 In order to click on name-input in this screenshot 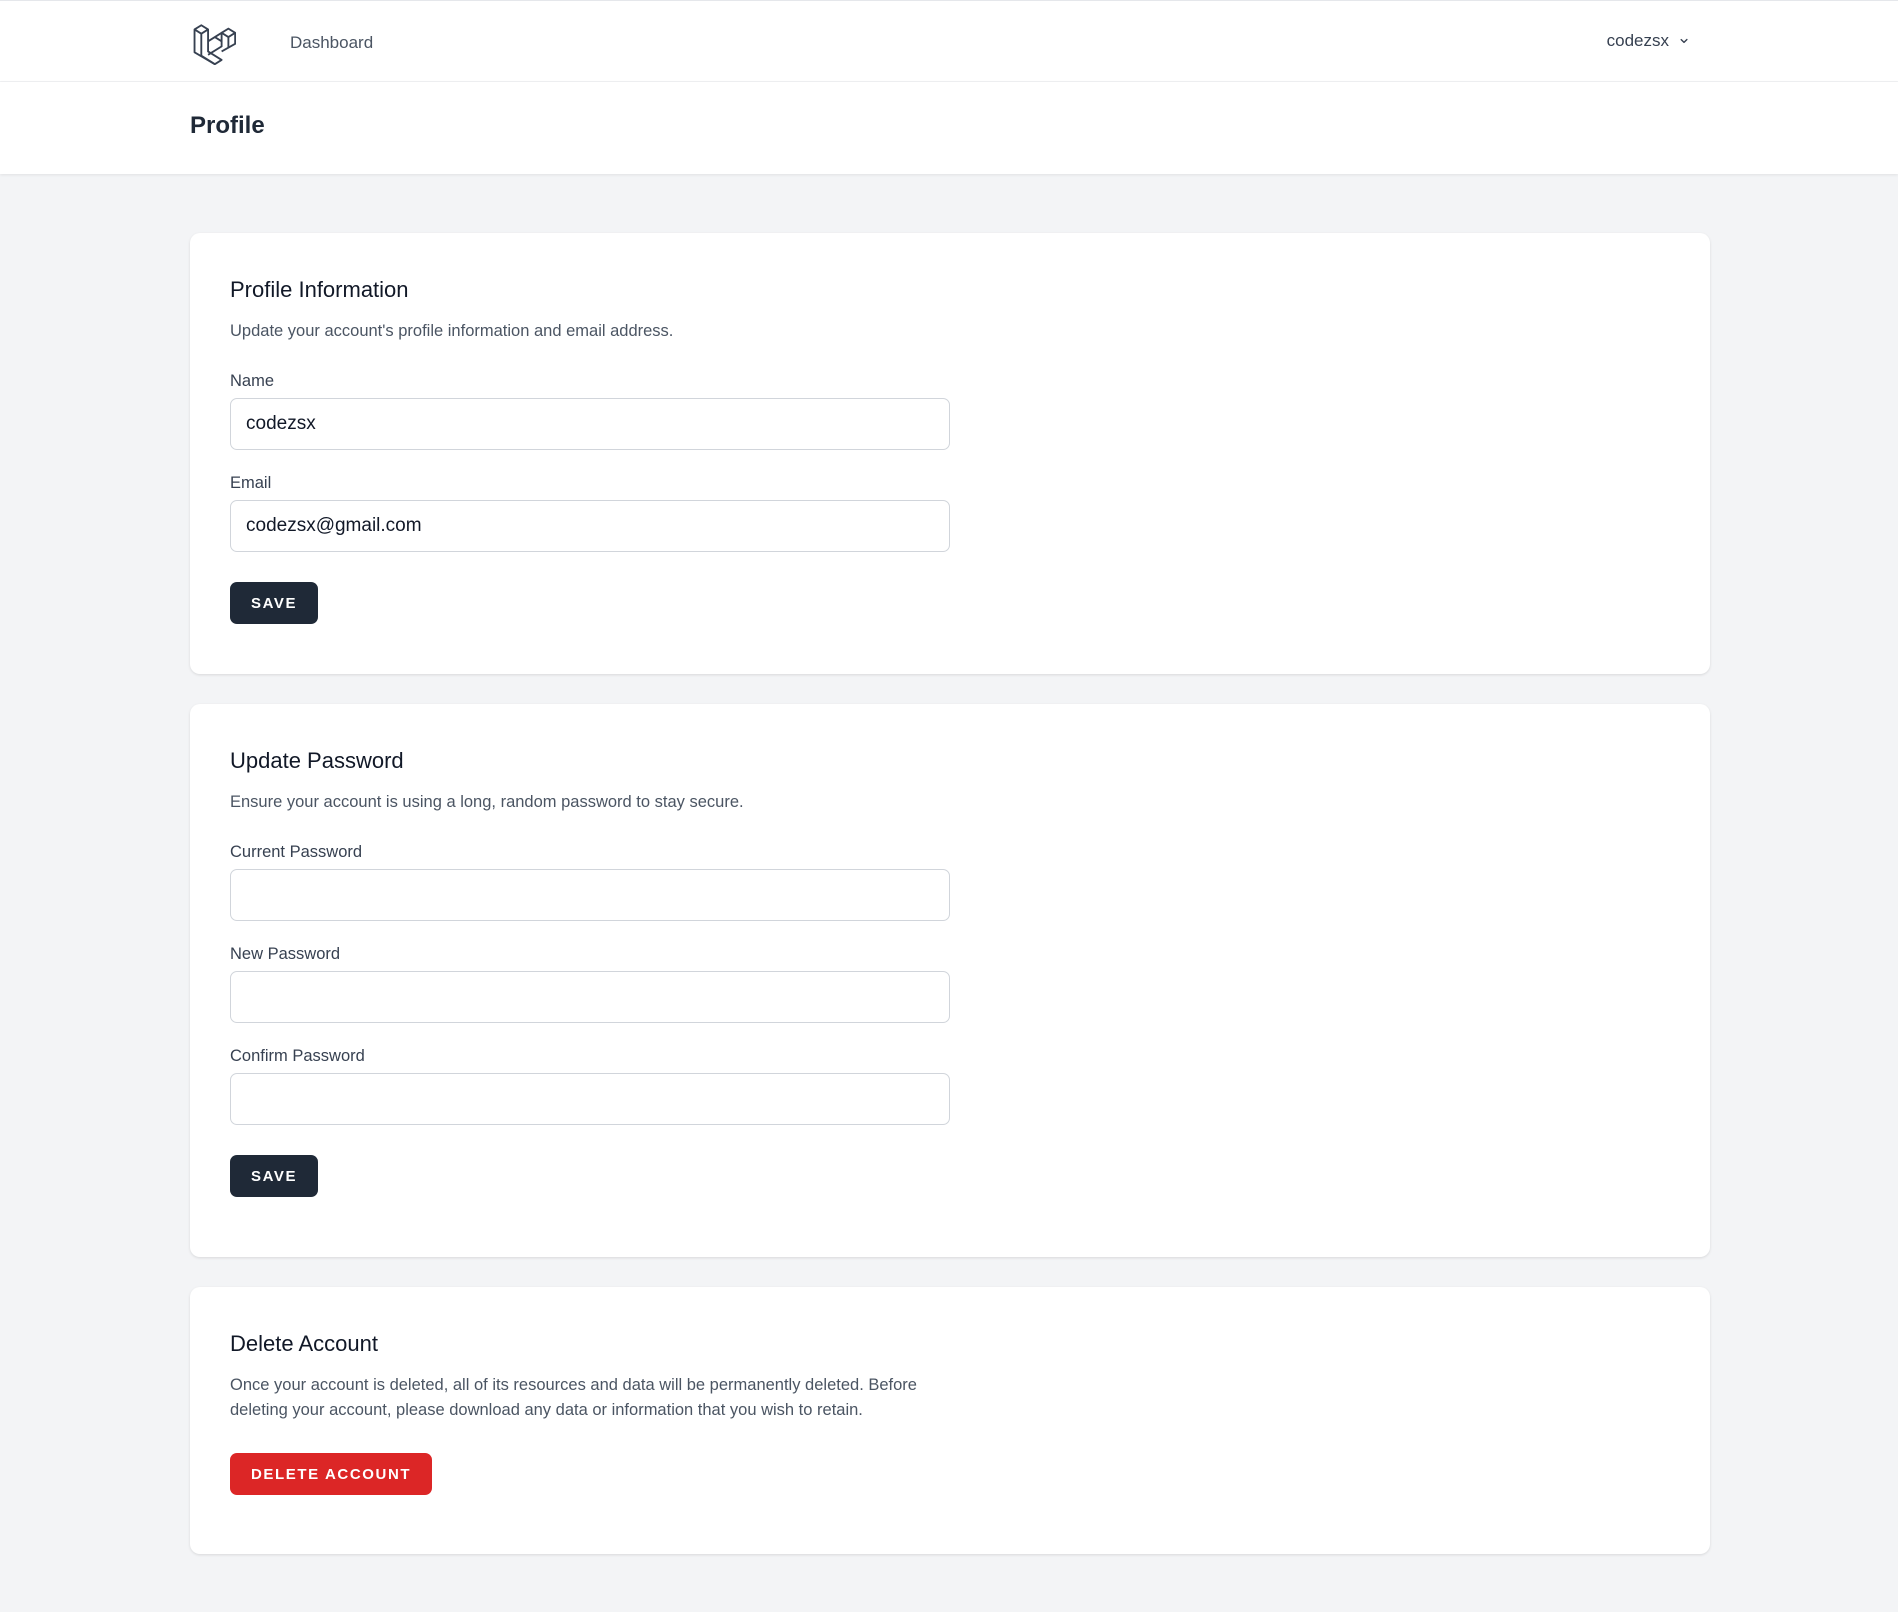, I will do `click(590, 424)`.